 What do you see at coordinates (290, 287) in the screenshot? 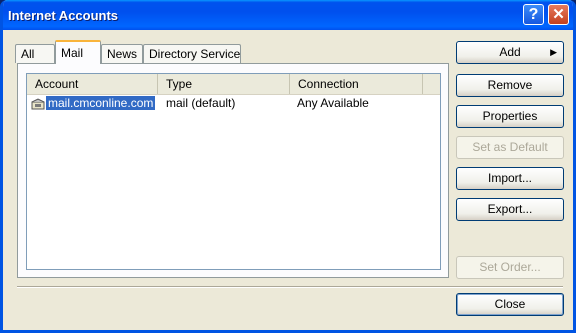
I see `separator` at bounding box center [290, 287].